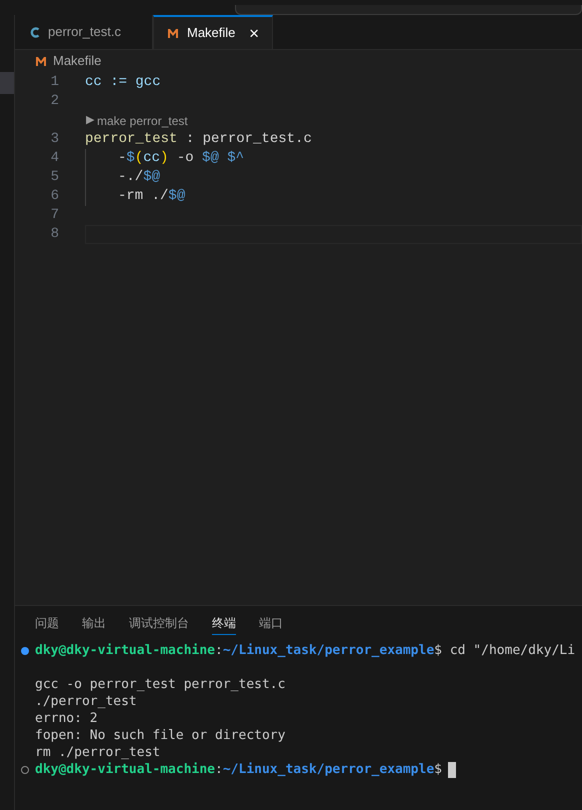 The image size is (582, 810). Describe the element at coordinates (164, 158) in the screenshot. I see `bracket-text: )` at that location.